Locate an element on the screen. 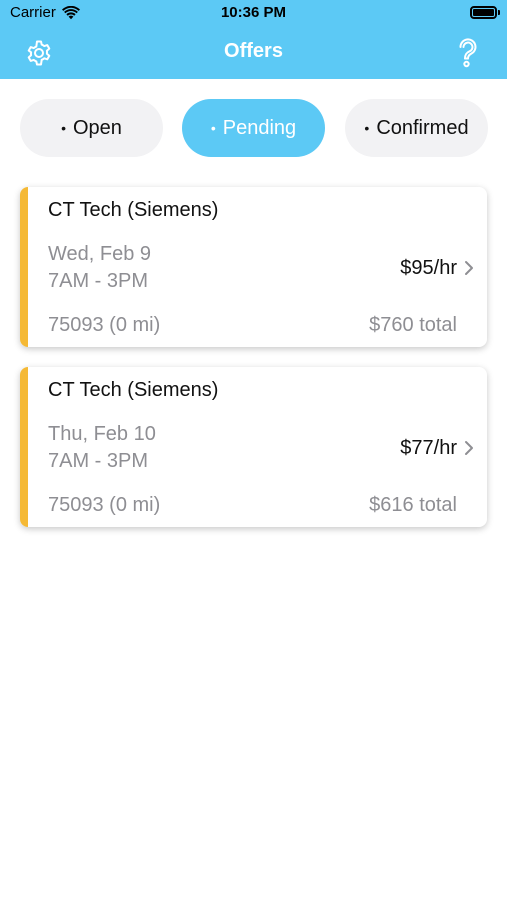  offer-rate: $77/hr is located at coordinates (428, 448).